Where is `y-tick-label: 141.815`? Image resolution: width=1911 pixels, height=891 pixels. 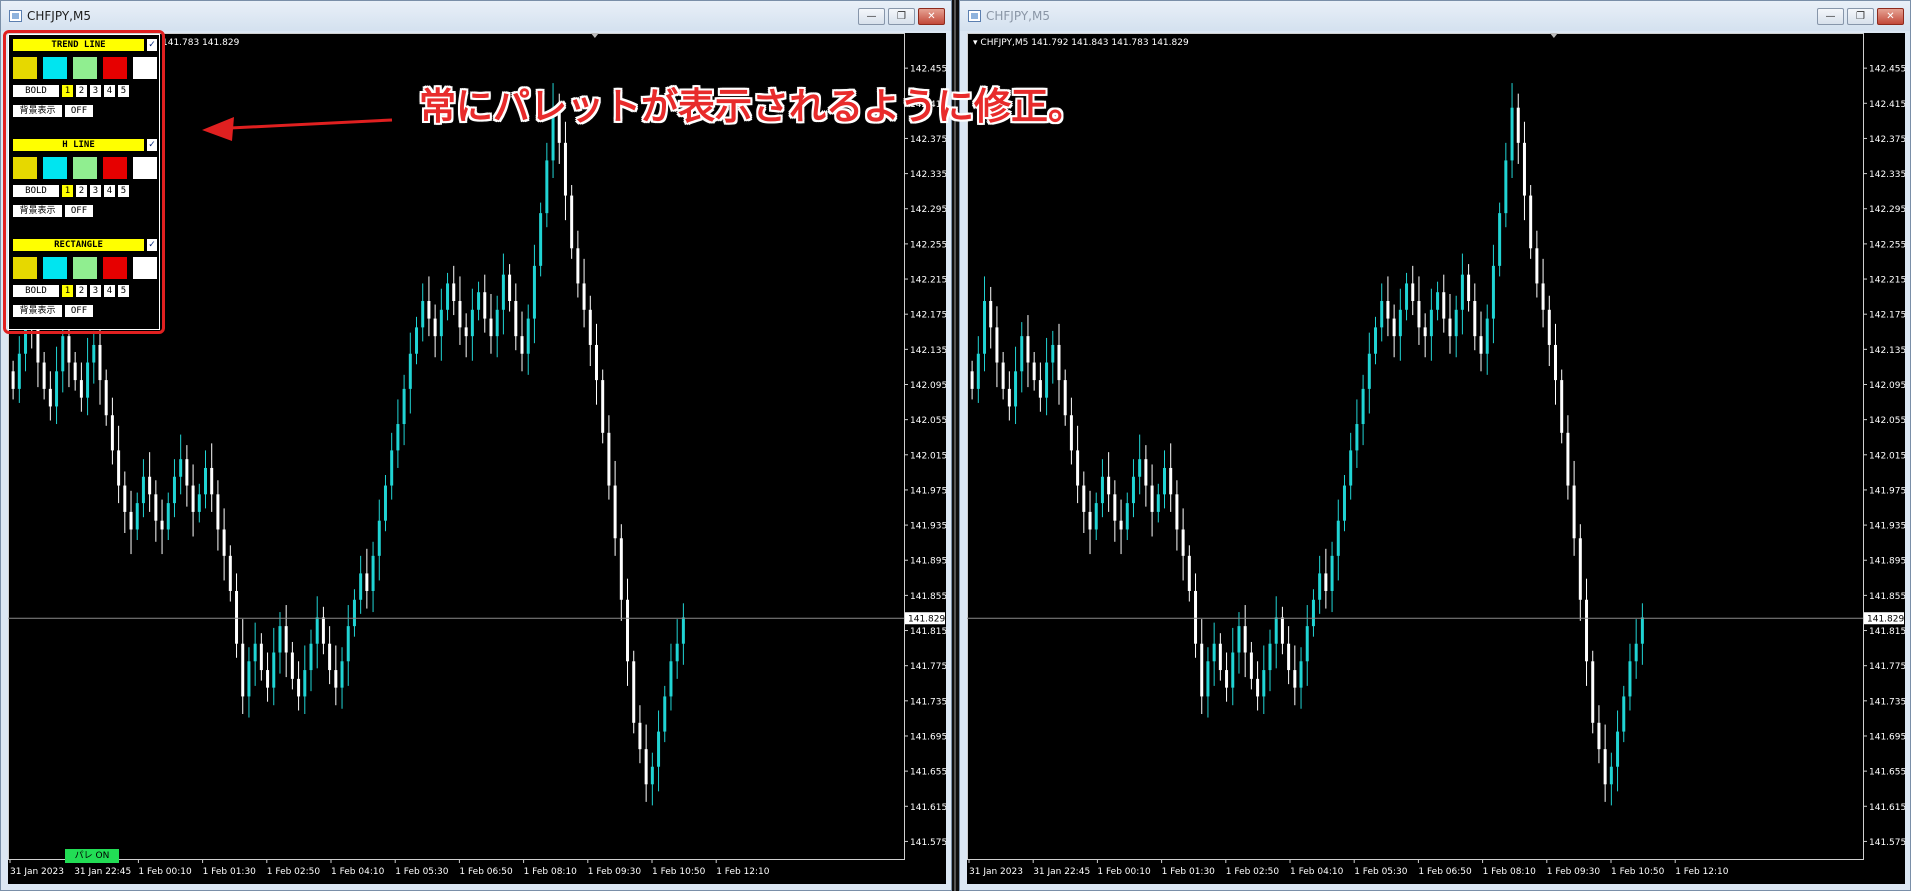 y-tick-label: 141.815 is located at coordinates (1887, 632).